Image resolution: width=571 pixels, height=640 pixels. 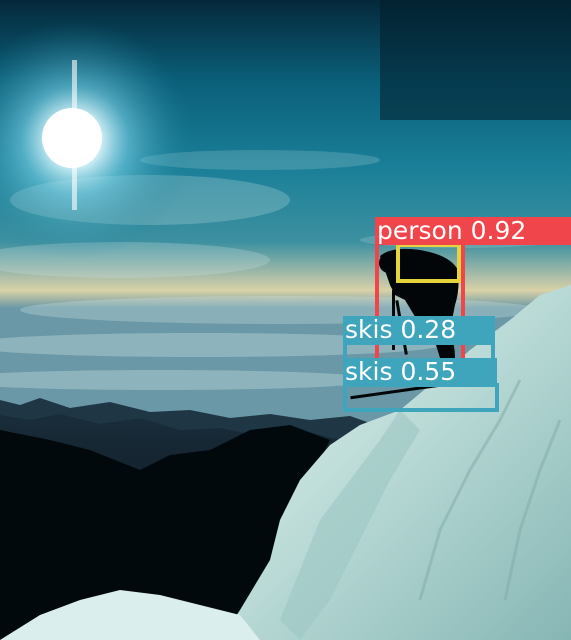 I want to click on skis-label-2: skis 0.55, so click(x=420, y=372).